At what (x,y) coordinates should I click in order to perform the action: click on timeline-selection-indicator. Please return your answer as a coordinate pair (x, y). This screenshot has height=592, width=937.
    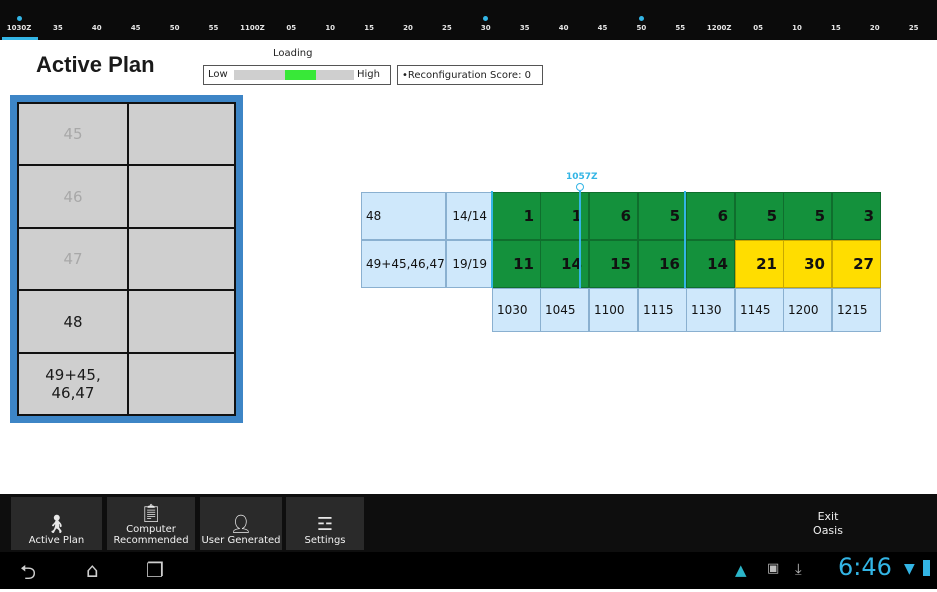
    Looking at the image, I should click on (20, 38).